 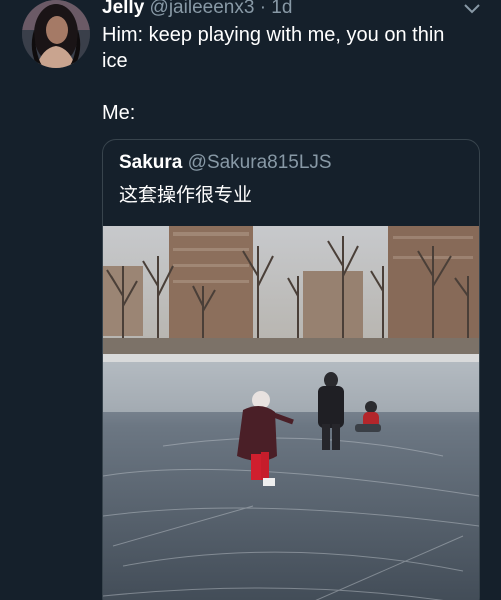 What do you see at coordinates (259, 162) in the screenshot?
I see `quoted-author-handle: @Sakura815LJS` at bounding box center [259, 162].